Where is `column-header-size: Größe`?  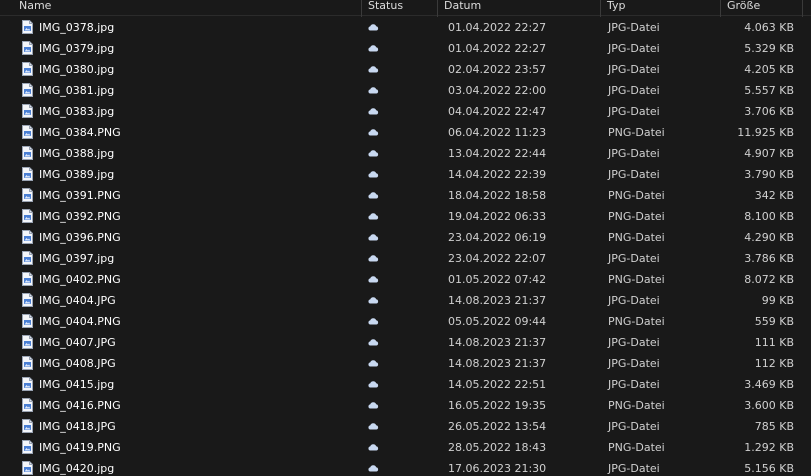
column-header-size: Größe is located at coordinates (761, 7).